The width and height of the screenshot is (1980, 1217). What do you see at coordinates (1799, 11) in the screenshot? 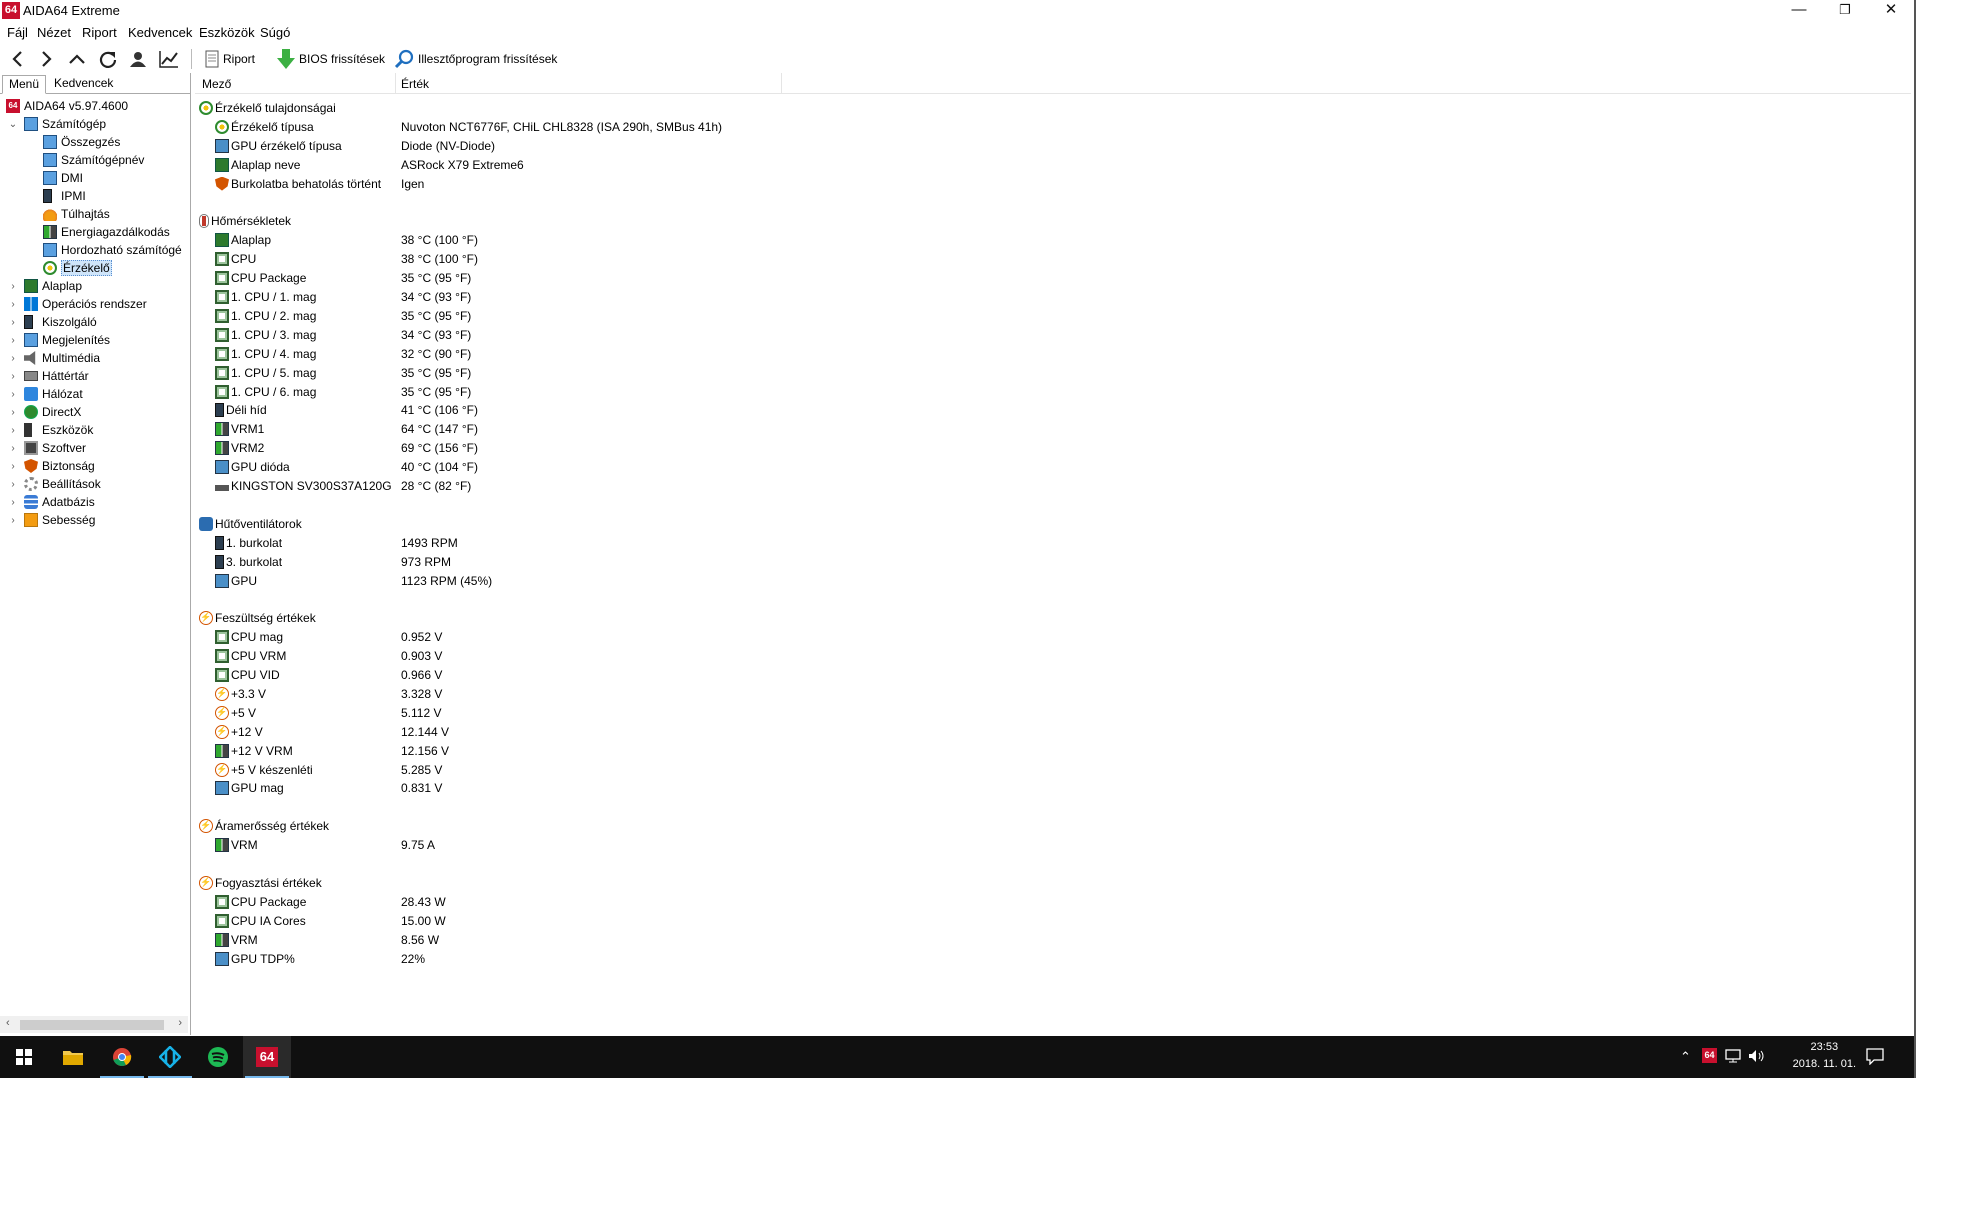
I see `minimize-button: —` at bounding box center [1799, 11].